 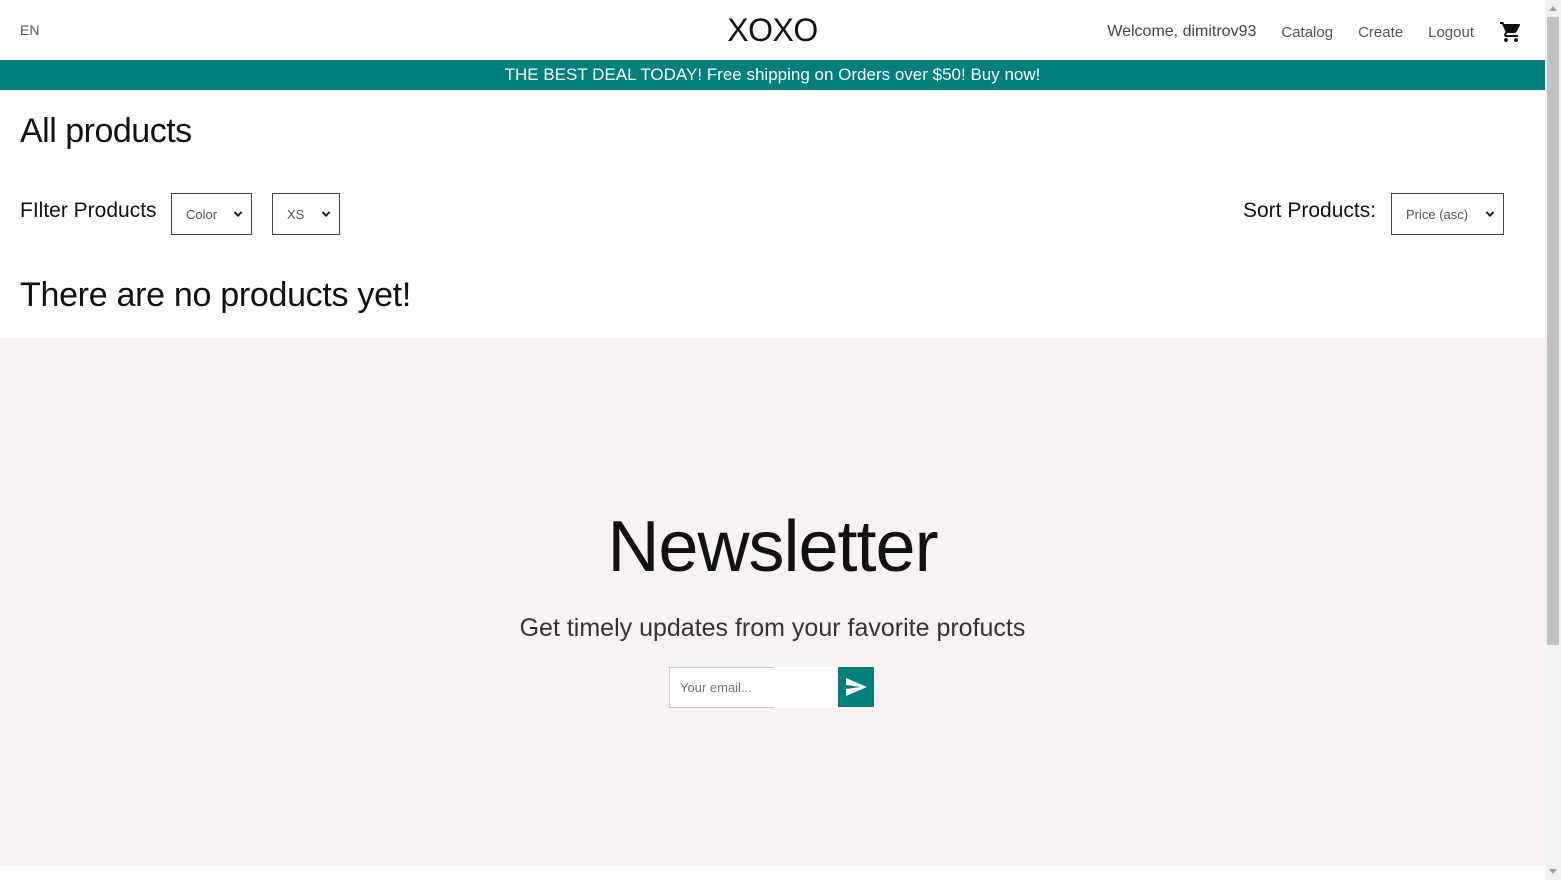 I want to click on empty-products-message: There are no products yet!, so click(x=215, y=295).